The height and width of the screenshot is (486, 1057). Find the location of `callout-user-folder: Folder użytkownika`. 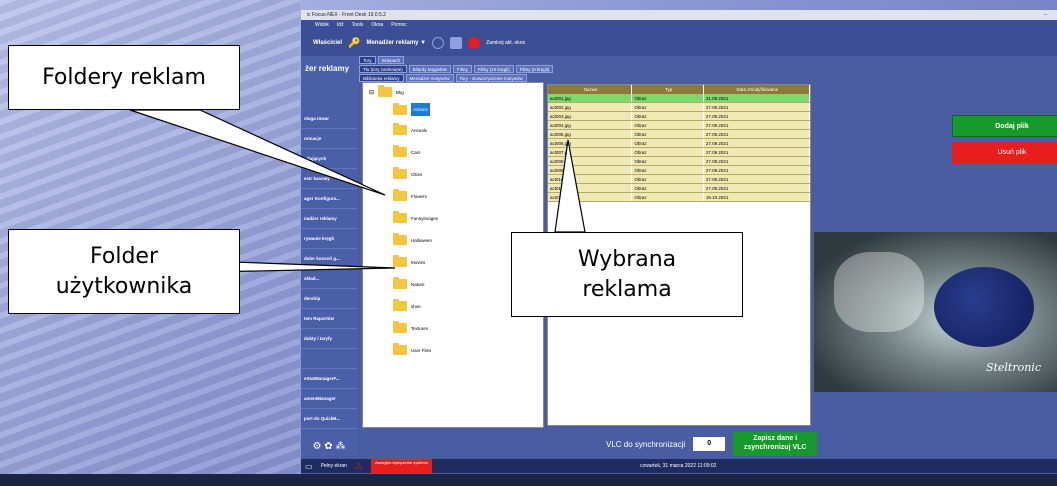

callout-user-folder: Folder użytkownika is located at coordinates (124, 271).